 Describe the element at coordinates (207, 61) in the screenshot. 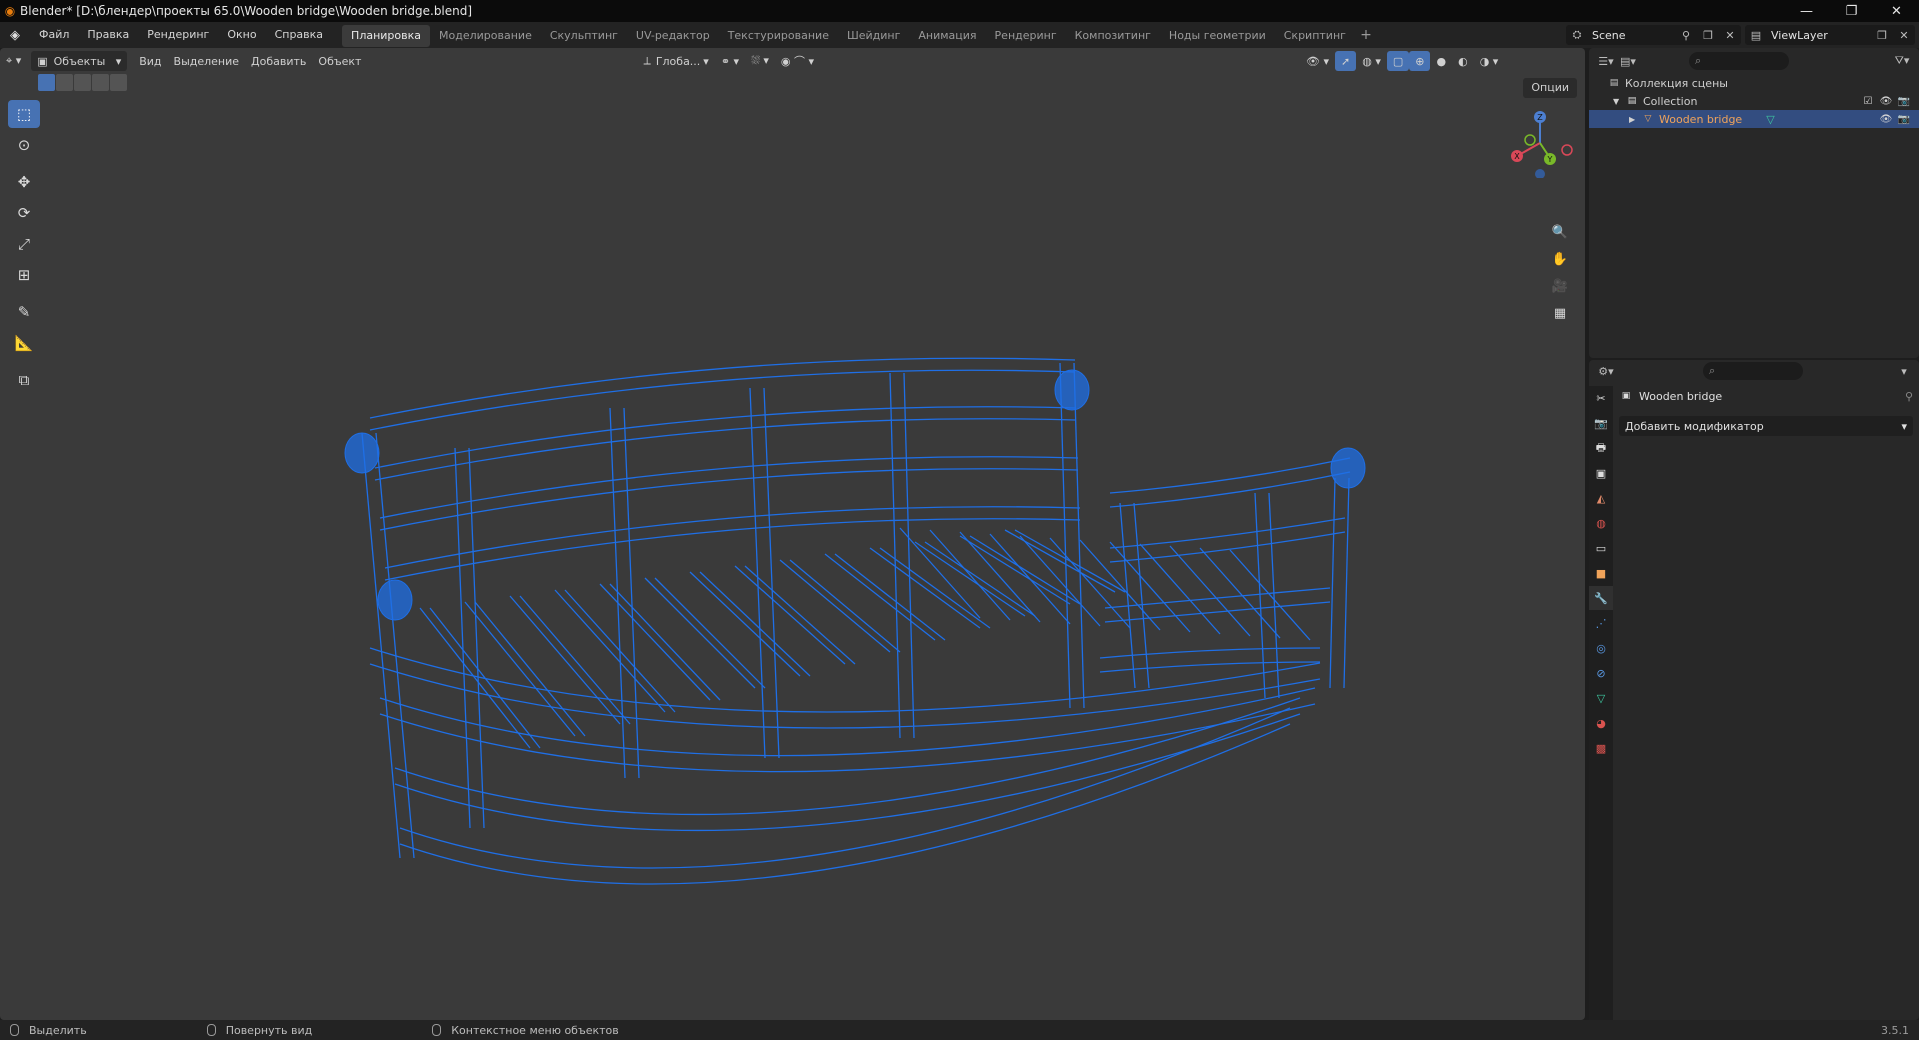

I see `menu-select: Выделение` at that location.